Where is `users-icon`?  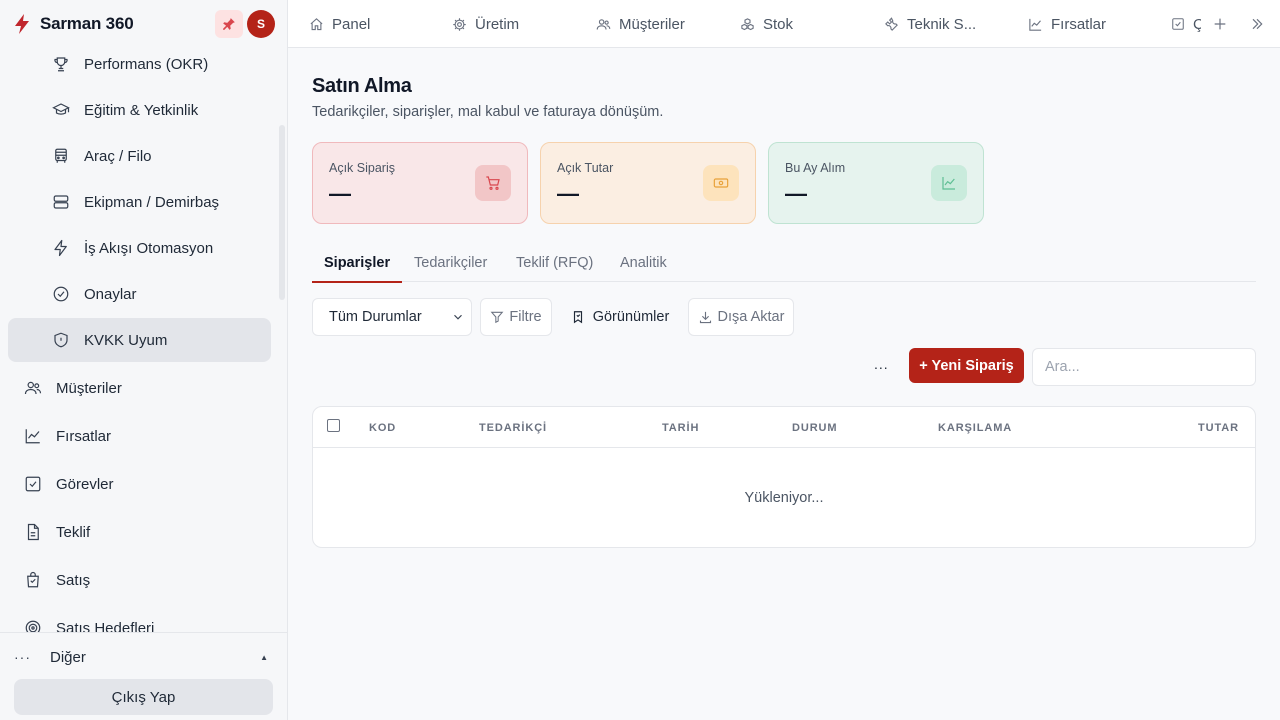 users-icon is located at coordinates (33, 388).